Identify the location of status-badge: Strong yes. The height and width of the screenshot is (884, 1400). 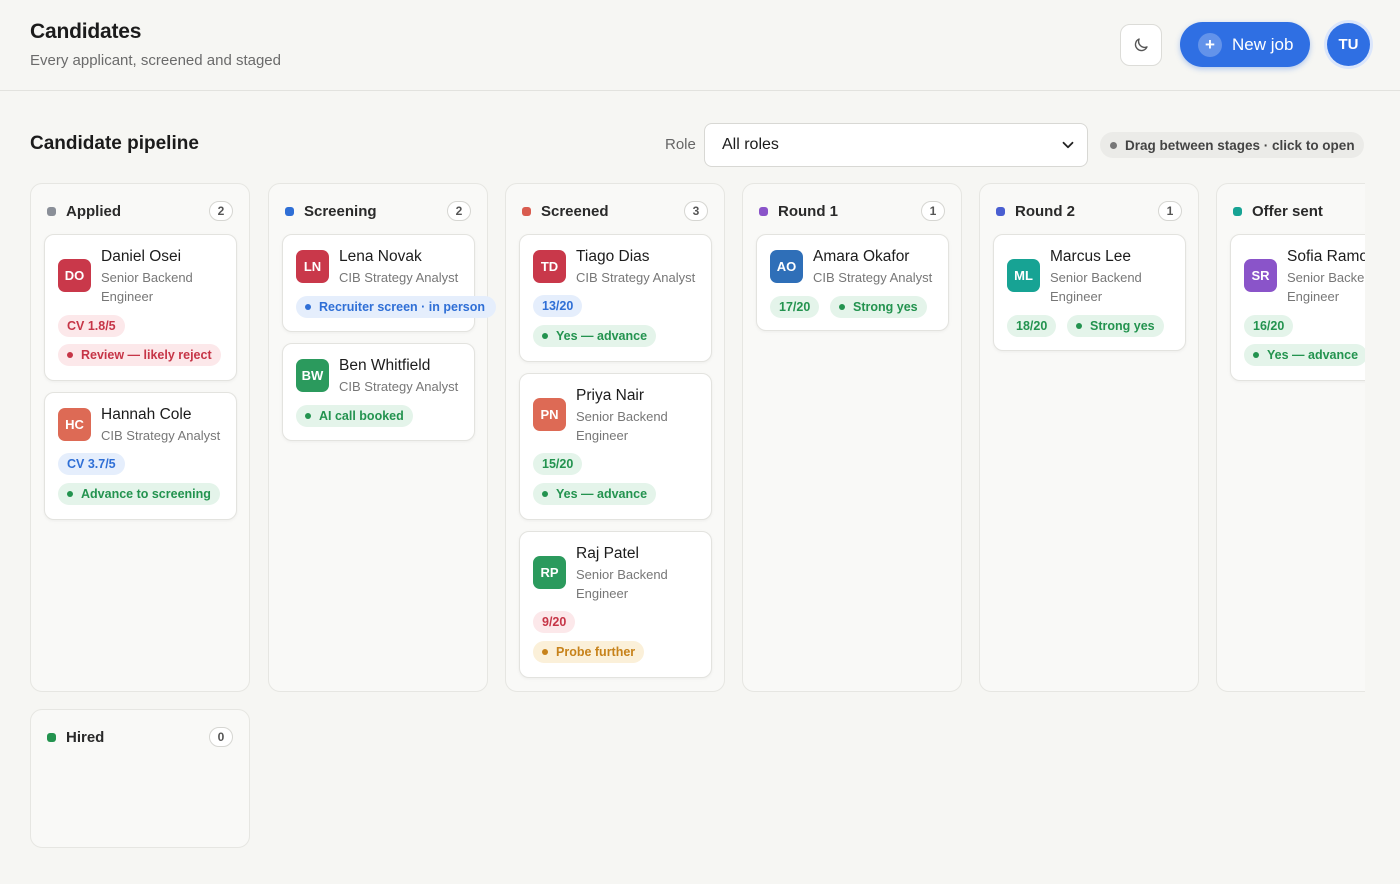
(1115, 326).